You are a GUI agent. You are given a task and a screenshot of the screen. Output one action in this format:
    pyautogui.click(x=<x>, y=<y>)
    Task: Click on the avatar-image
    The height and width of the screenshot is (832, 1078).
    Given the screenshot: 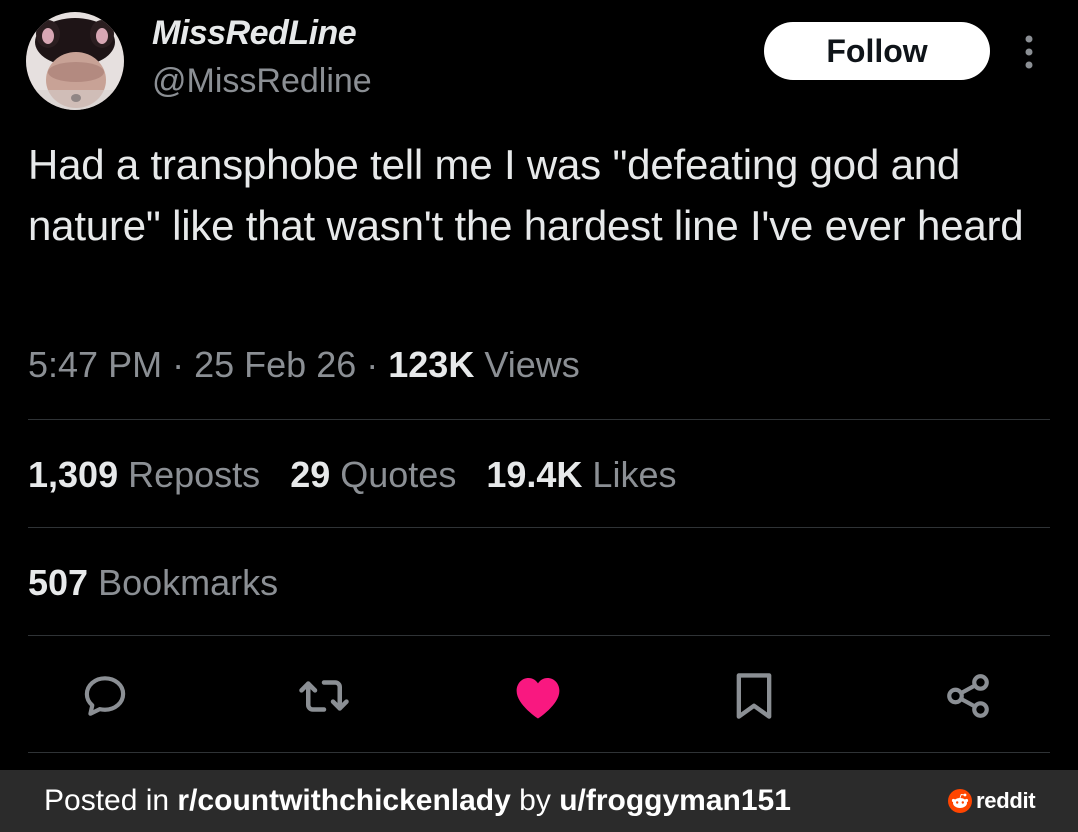 What is the action you would take?
    pyautogui.click(x=75, y=61)
    